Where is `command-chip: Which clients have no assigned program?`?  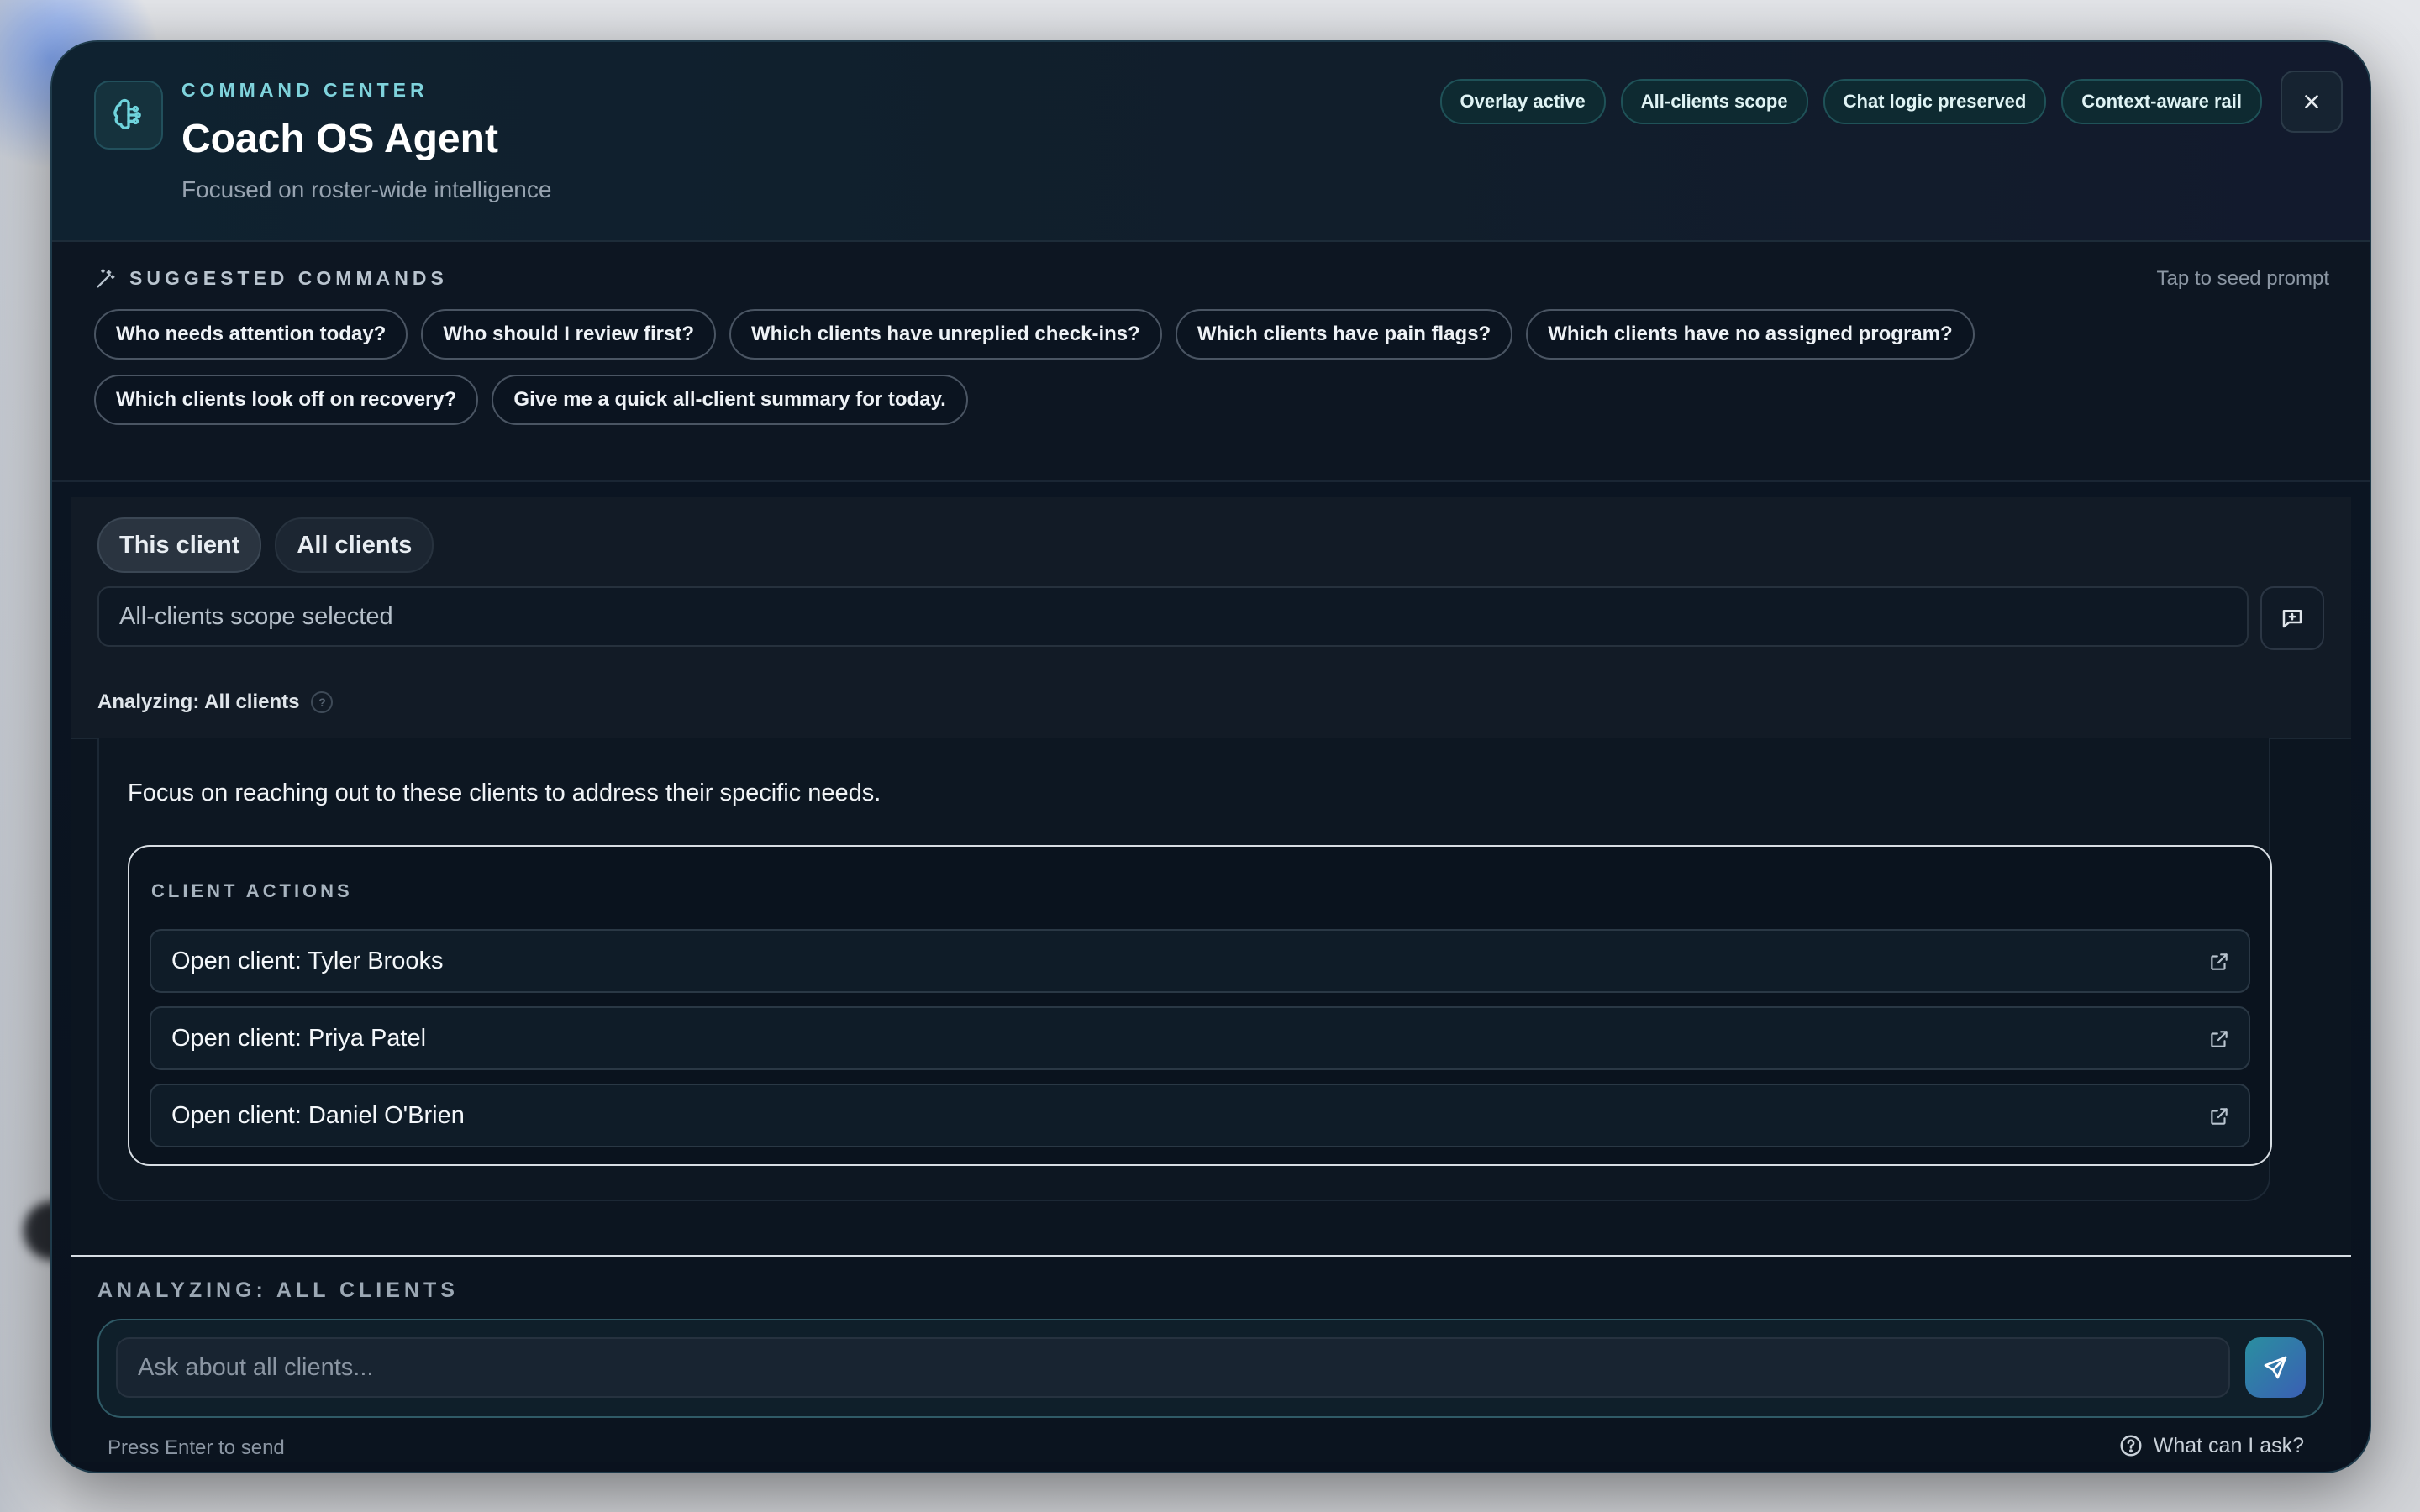 command-chip: Which clients have no assigned program? is located at coordinates (1750, 334).